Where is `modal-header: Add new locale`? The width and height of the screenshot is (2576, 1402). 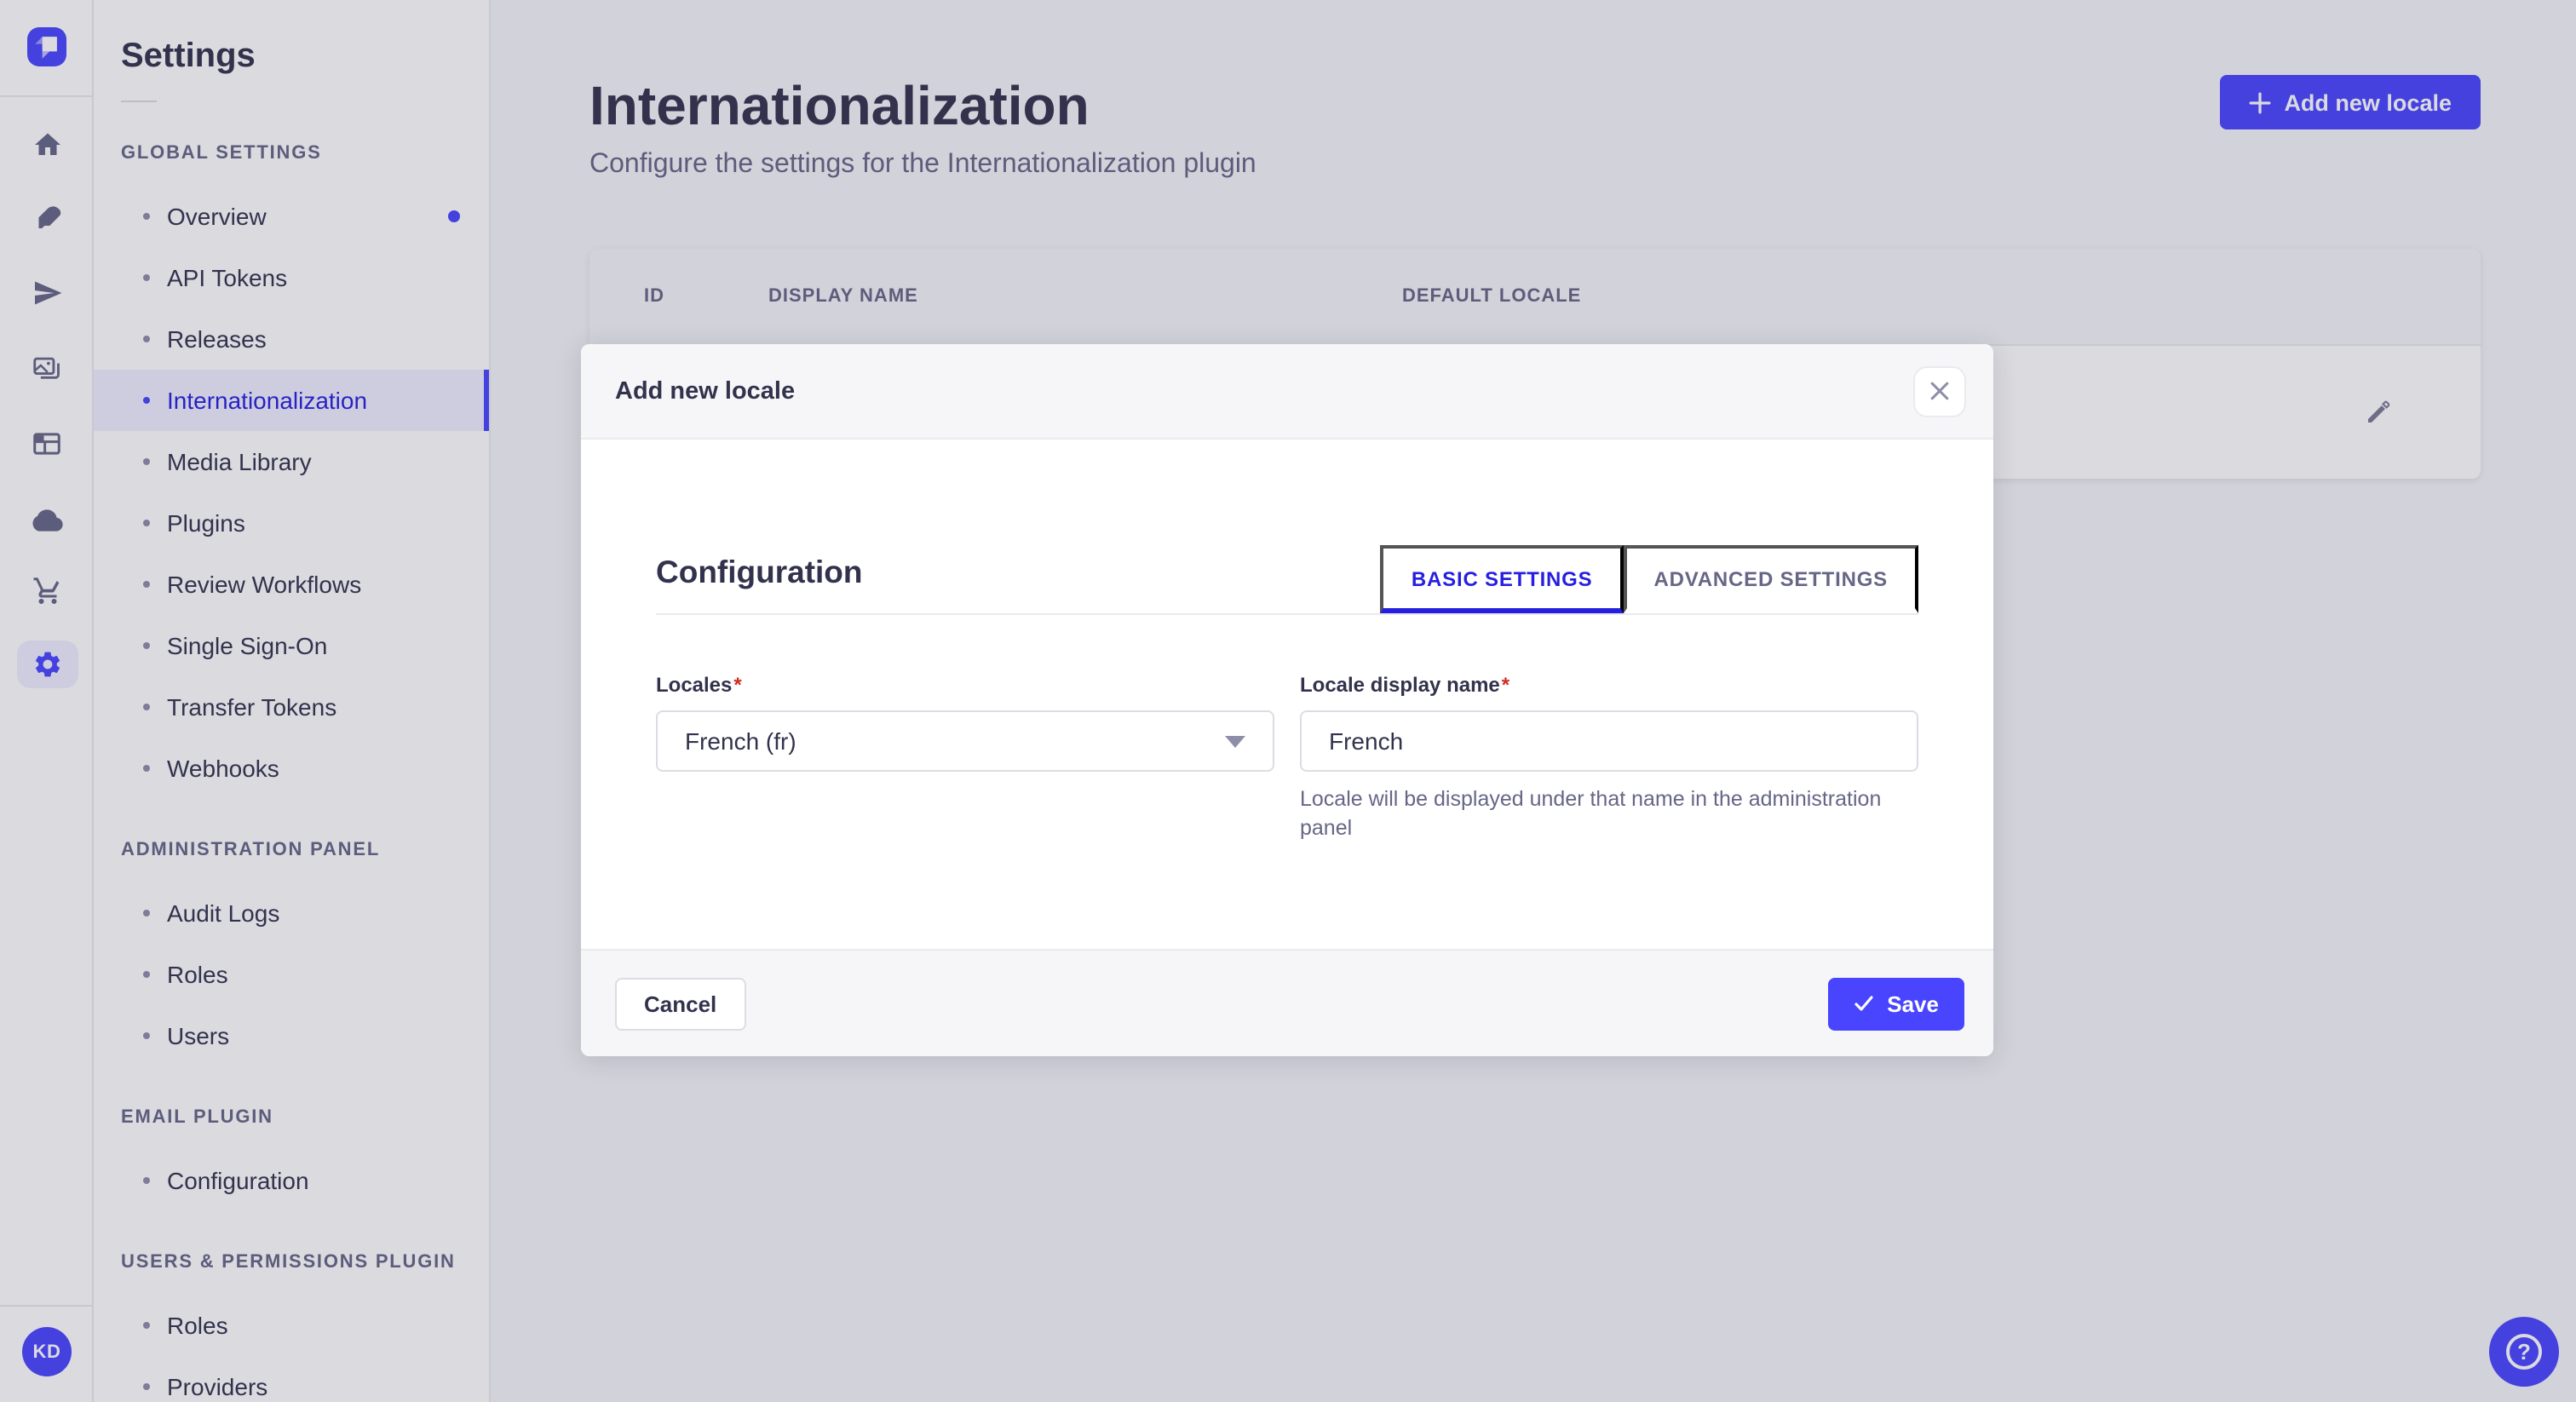
modal-header: Add new locale is located at coordinates (1287, 392).